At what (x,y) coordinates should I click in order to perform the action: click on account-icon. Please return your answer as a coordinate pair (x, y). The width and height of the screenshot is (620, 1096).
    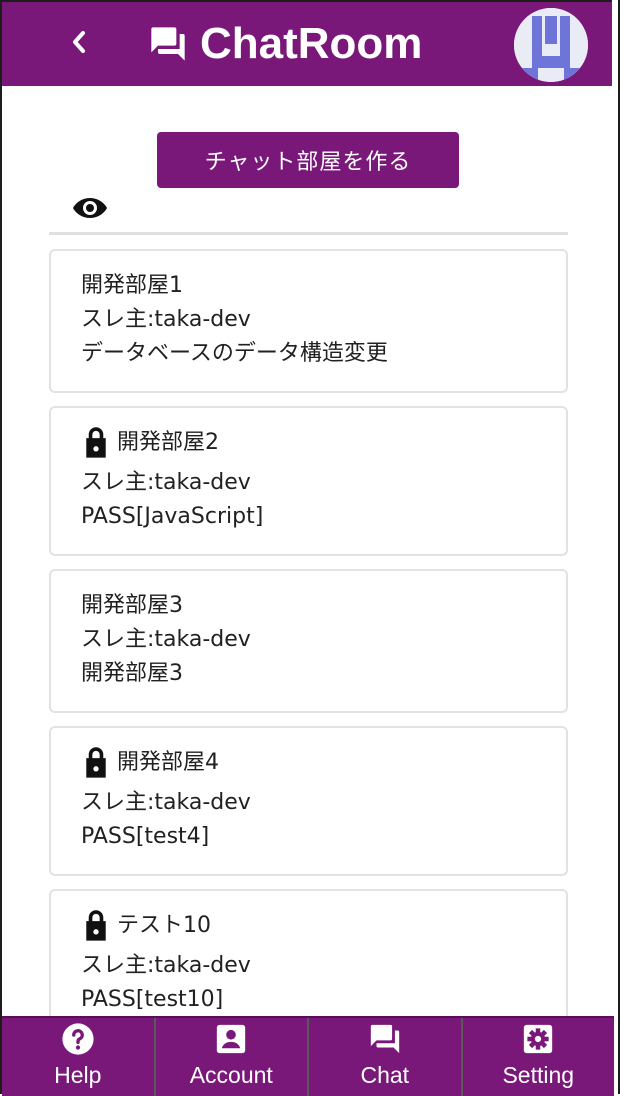
    Looking at the image, I should click on (231, 1039).